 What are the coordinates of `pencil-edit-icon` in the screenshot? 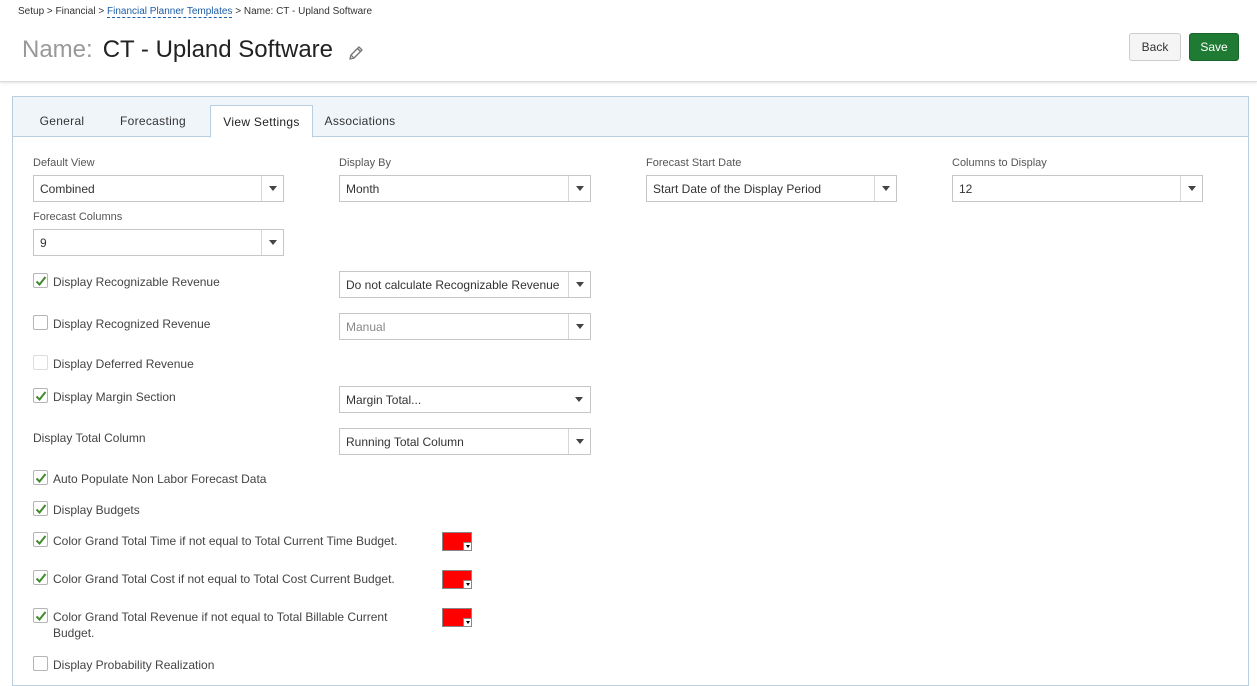 It's located at (356, 50).